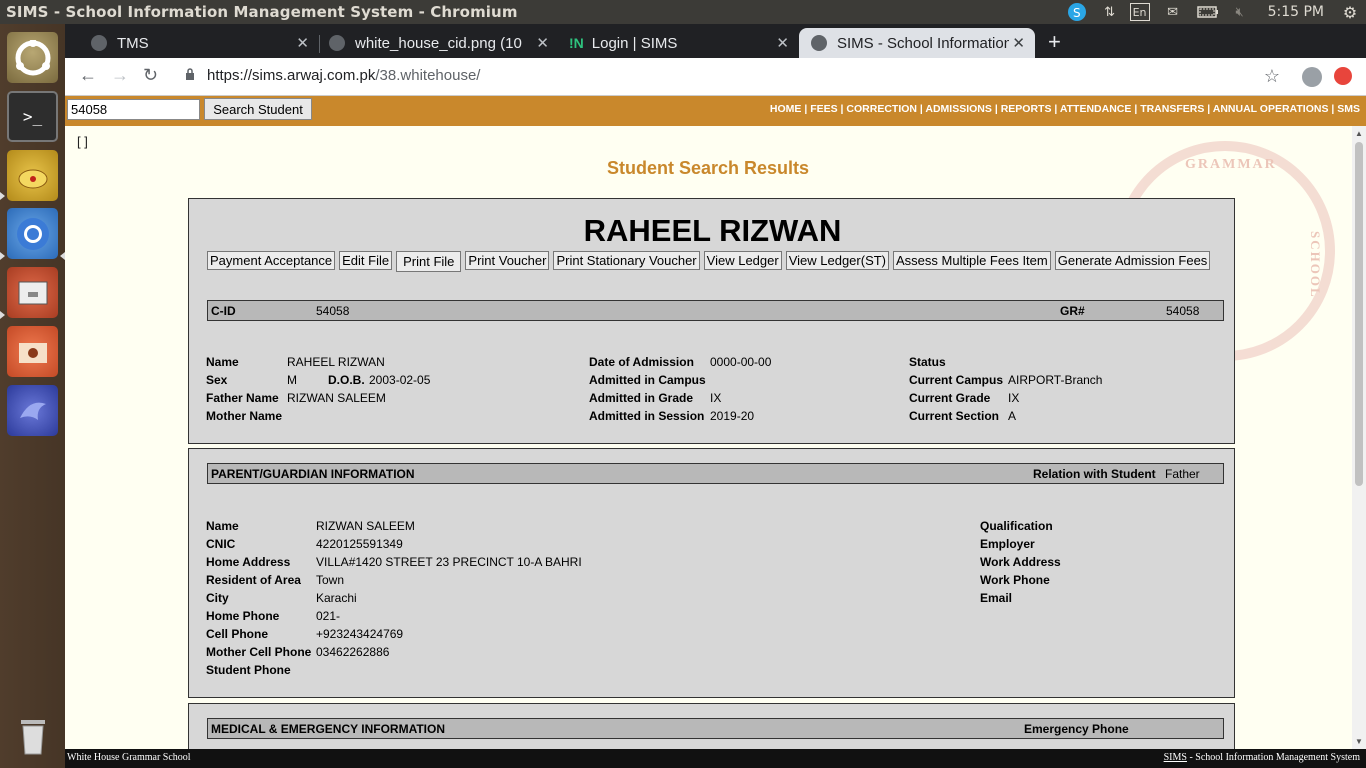  I want to click on menu-annual-operations: ANNUAL OPERATIONS, so click(1271, 109).